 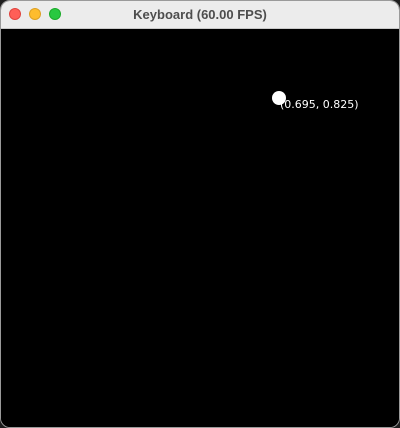 I want to click on title-bar: Keyboard (60.00 FPS), so click(x=200, y=15).